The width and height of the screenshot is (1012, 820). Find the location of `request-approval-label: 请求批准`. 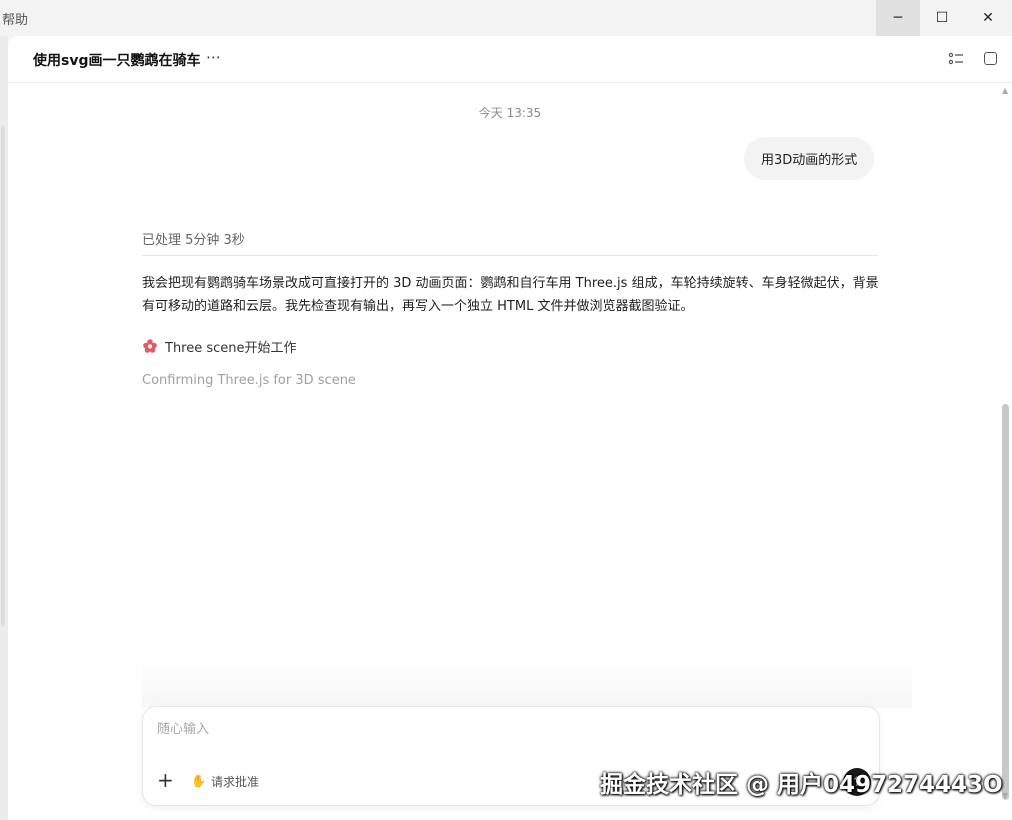

request-approval-label: 请求批准 is located at coordinates (234, 781).